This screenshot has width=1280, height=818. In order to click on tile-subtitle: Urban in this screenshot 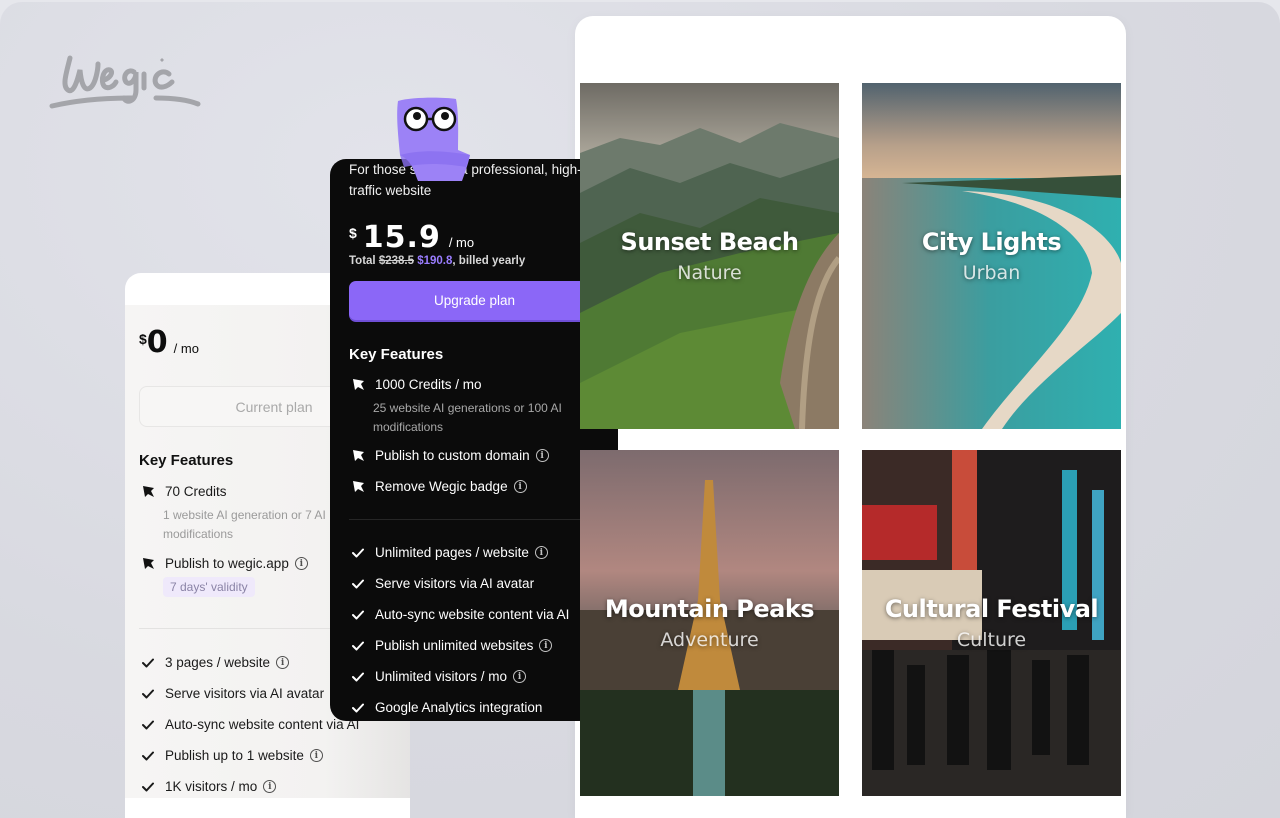, I will do `click(991, 273)`.